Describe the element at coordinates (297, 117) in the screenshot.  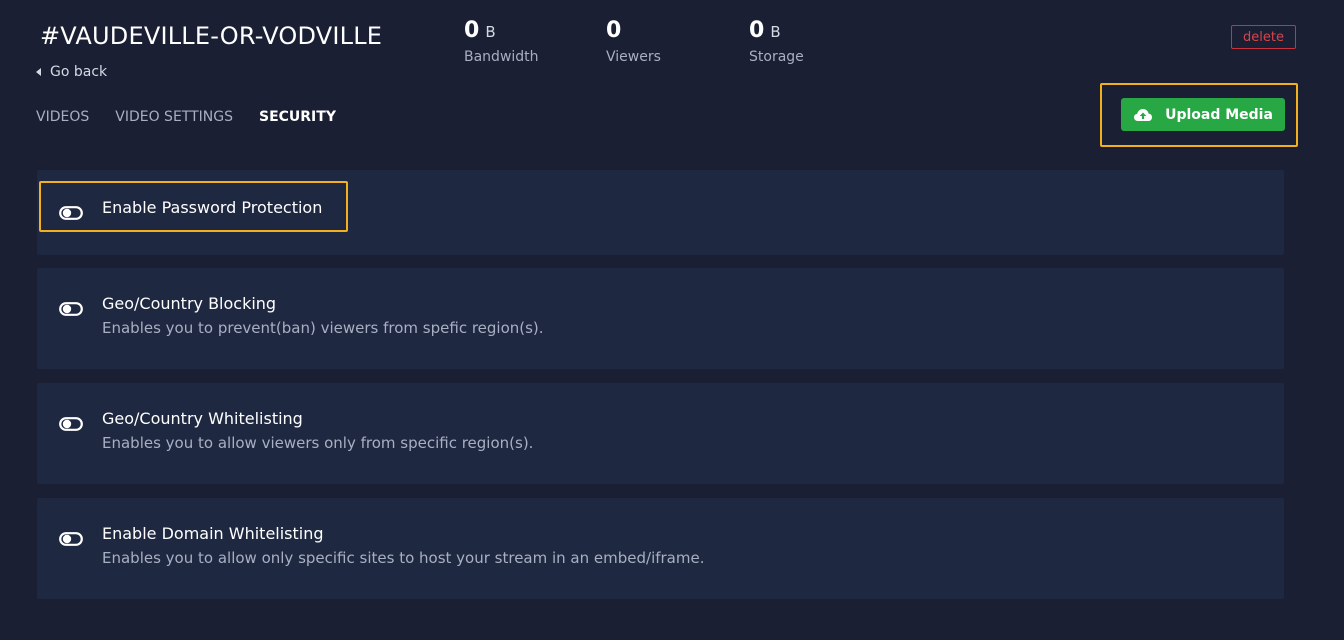
I see `tab-security: SECURITY` at that location.